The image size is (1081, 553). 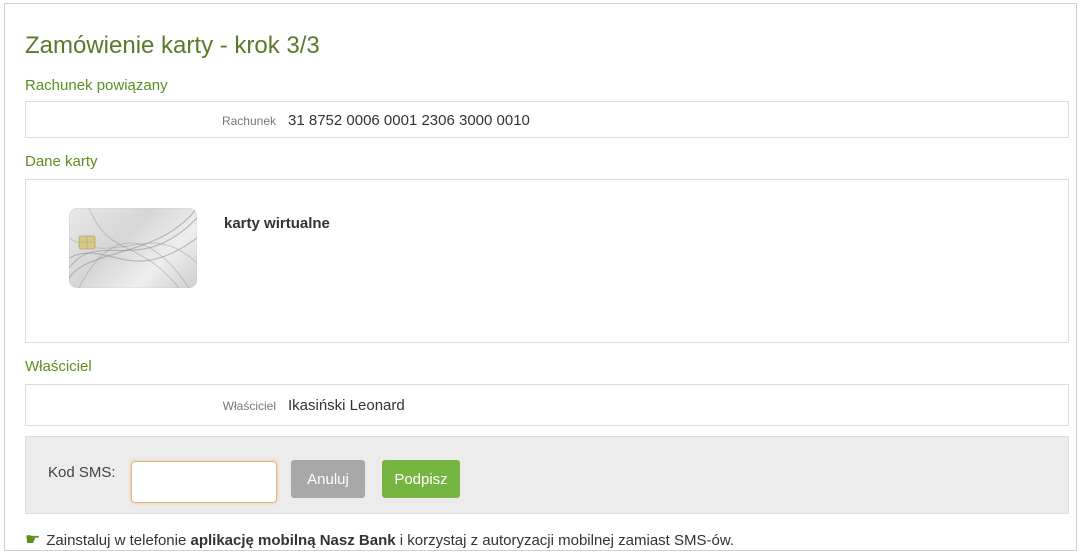 I want to click on hand-pointer-icon: ☛, so click(x=33, y=539).